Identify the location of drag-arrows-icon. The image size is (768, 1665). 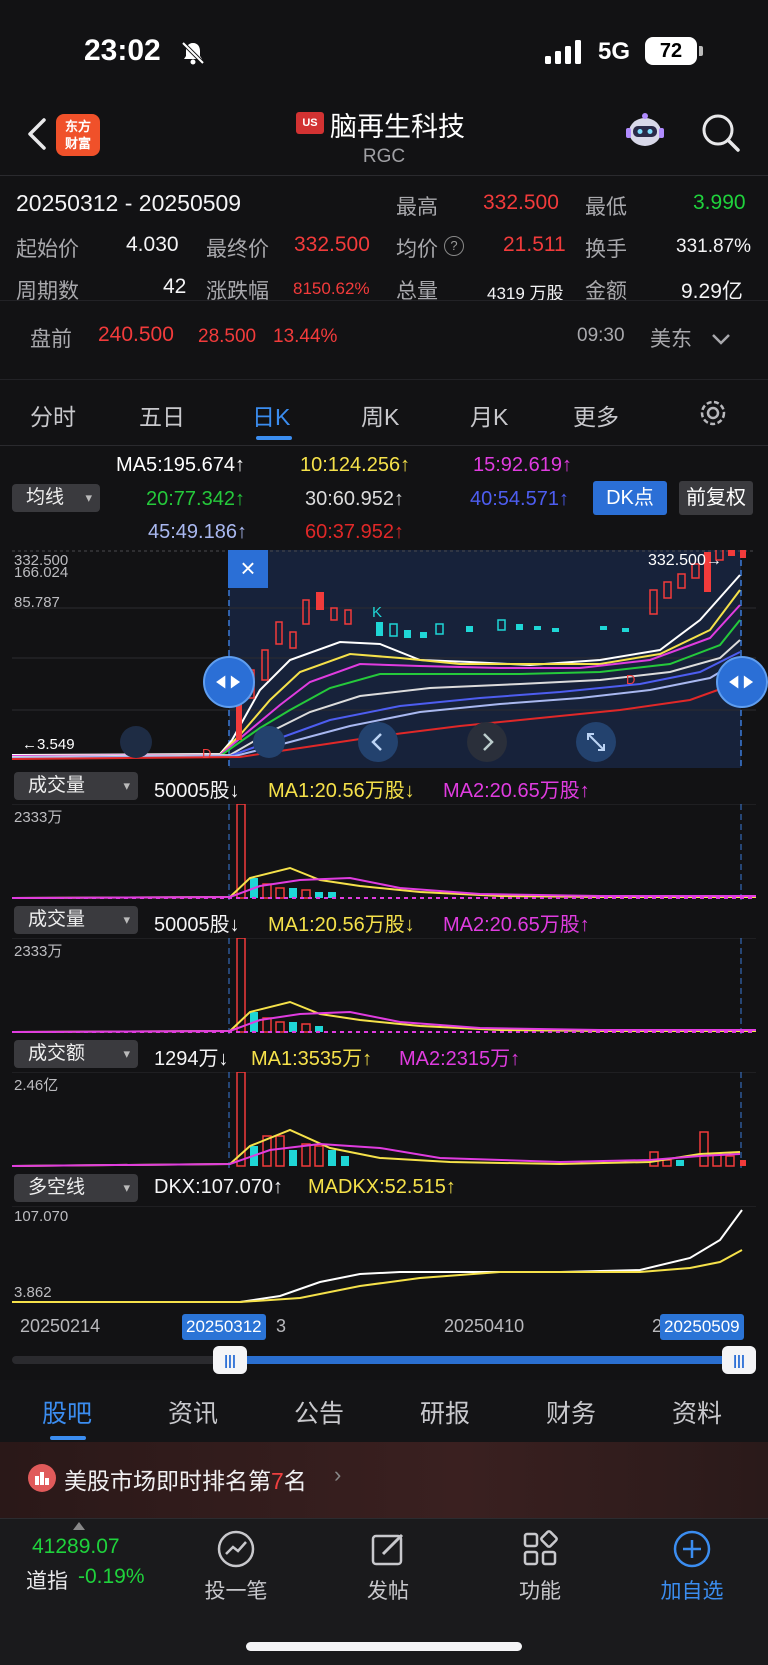
(228, 682).